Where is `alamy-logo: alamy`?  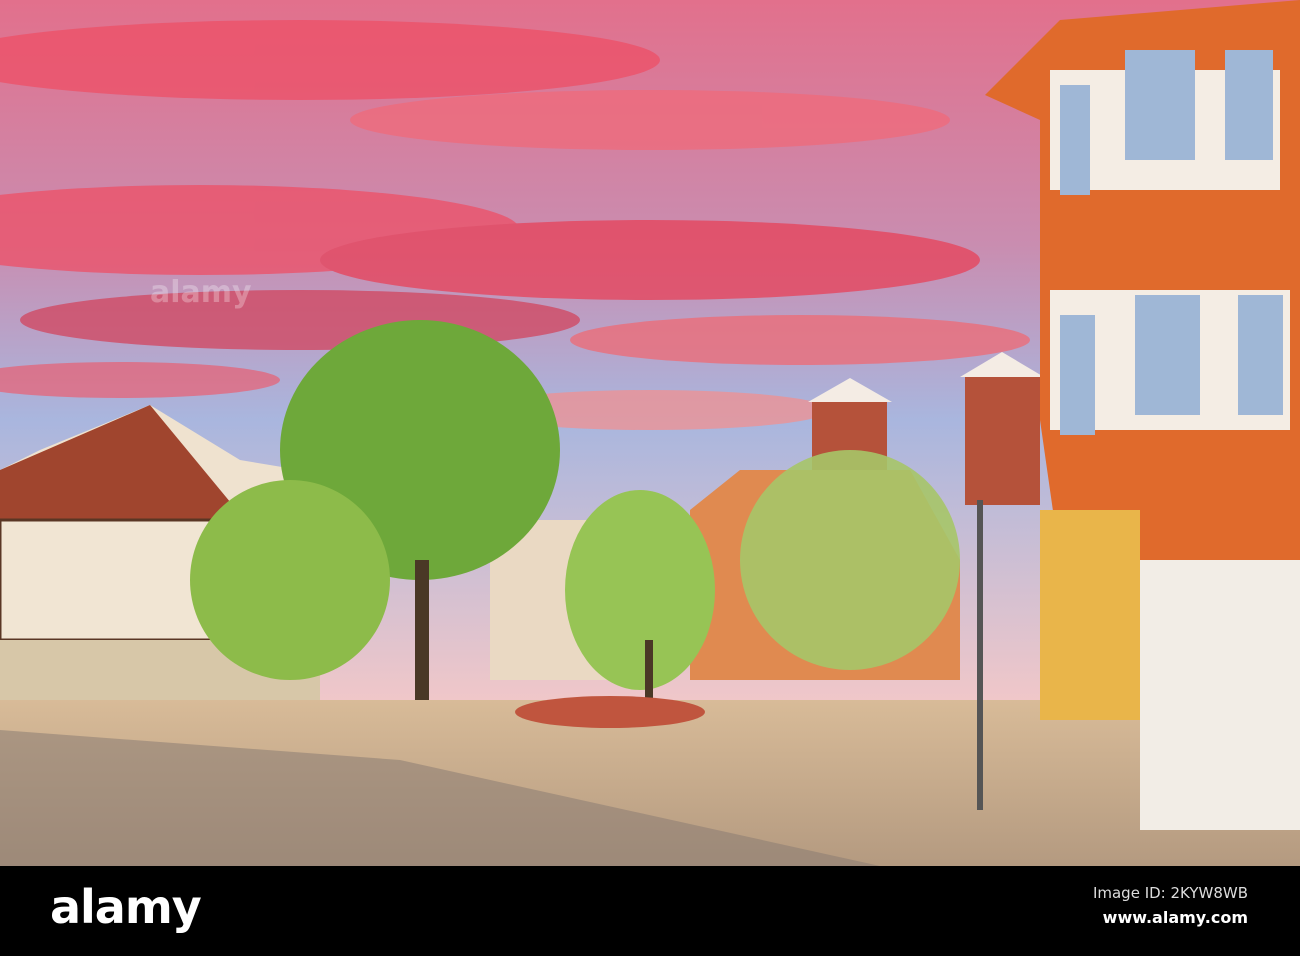
alamy-logo: alamy is located at coordinates (126, 907).